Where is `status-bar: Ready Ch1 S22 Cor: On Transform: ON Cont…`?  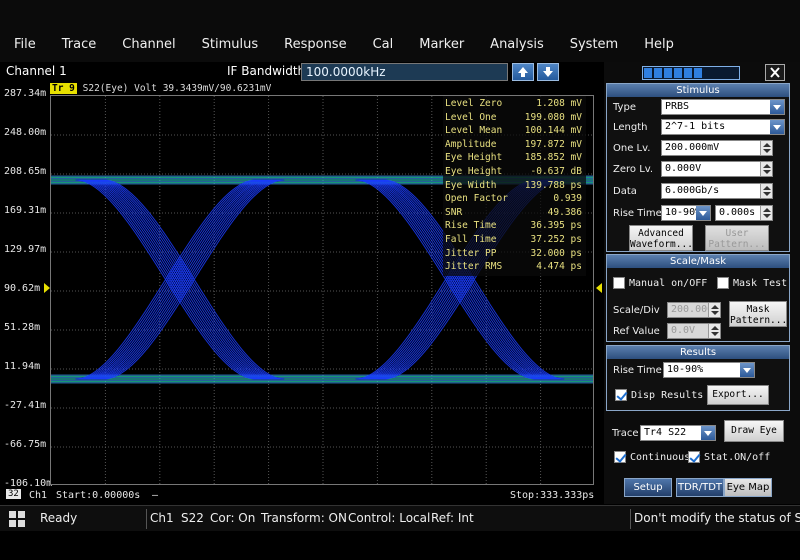
status-bar: Ready Ch1 S22 Cor: On Transform: ON Cont… is located at coordinates (400, 518).